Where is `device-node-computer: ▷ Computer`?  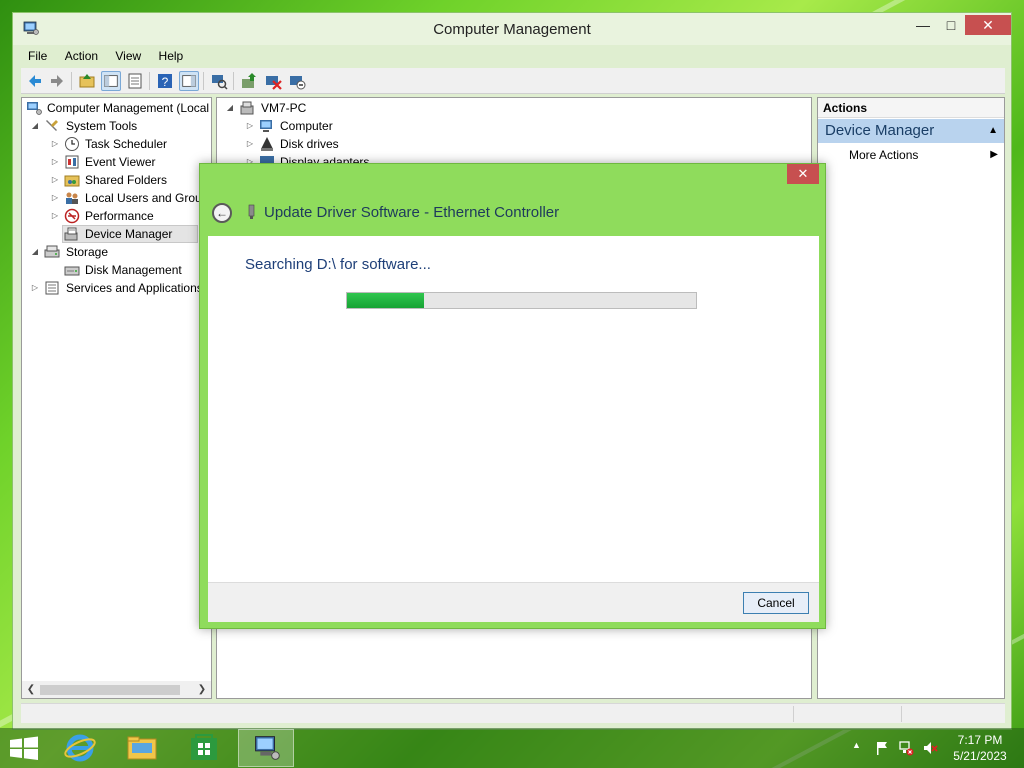
device-node-computer: ▷ Computer is located at coordinates (419, 126).